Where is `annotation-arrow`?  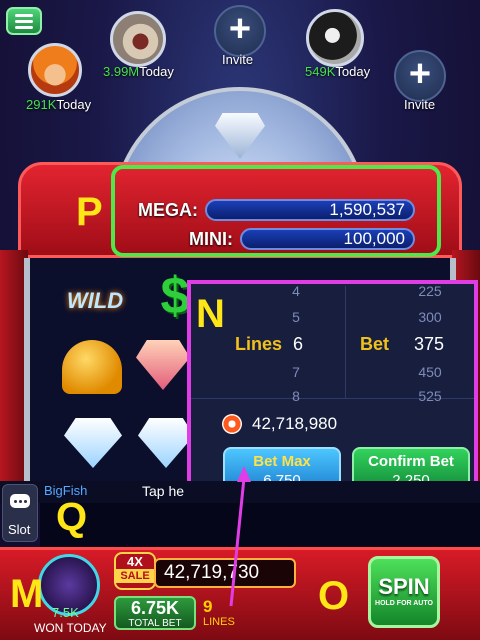 annotation-arrow is located at coordinates (240, 536).